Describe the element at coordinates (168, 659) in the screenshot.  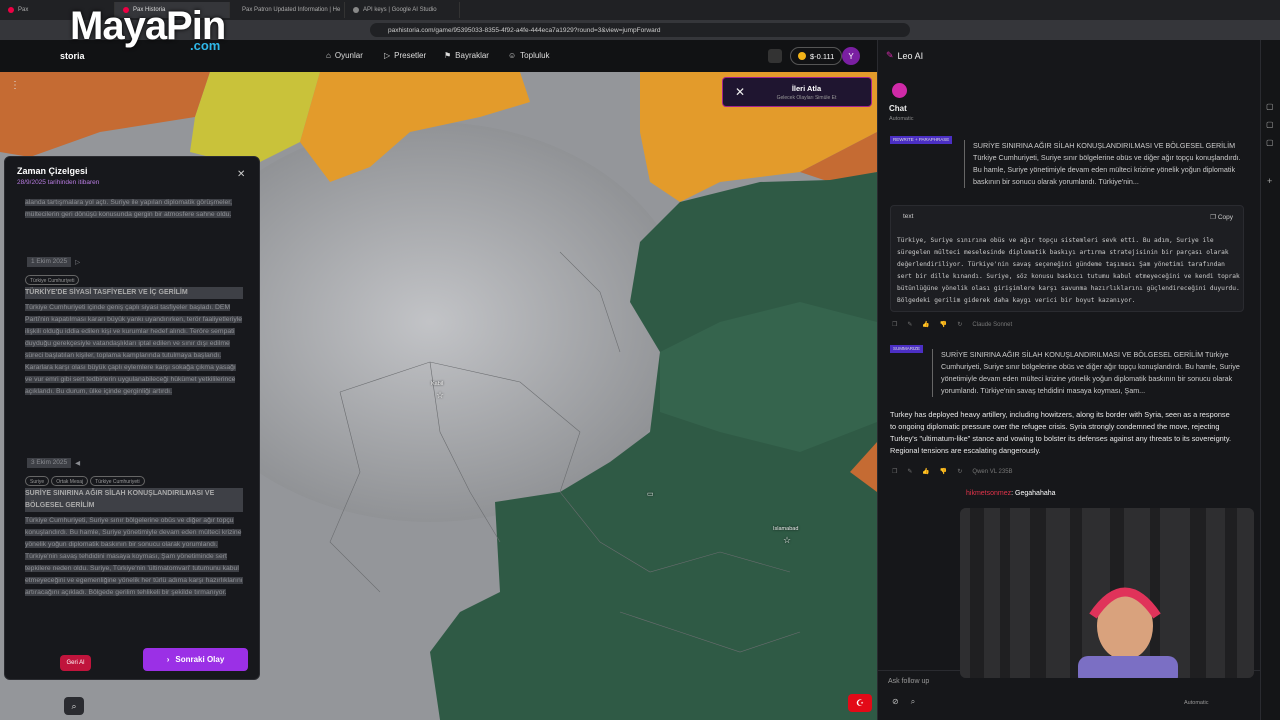
I see `chevron-right-icon: ›` at that location.